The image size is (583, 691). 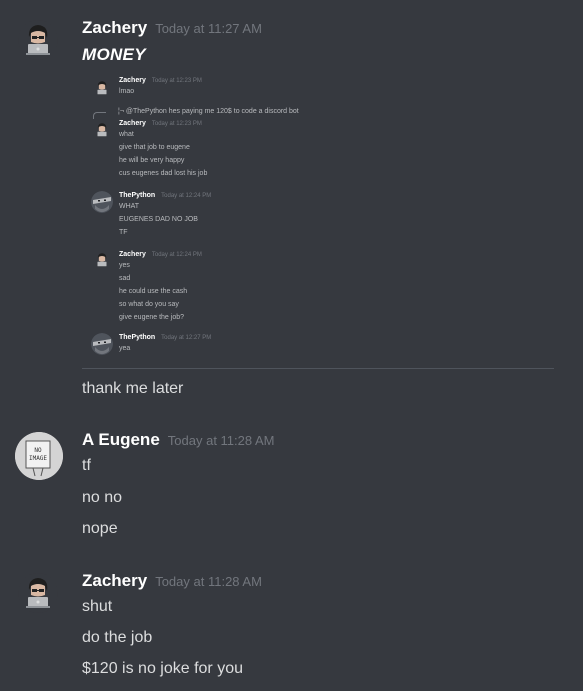 What do you see at coordinates (186, 338) in the screenshot?
I see `embed-timestamp: Today at 12:27 PM` at bounding box center [186, 338].